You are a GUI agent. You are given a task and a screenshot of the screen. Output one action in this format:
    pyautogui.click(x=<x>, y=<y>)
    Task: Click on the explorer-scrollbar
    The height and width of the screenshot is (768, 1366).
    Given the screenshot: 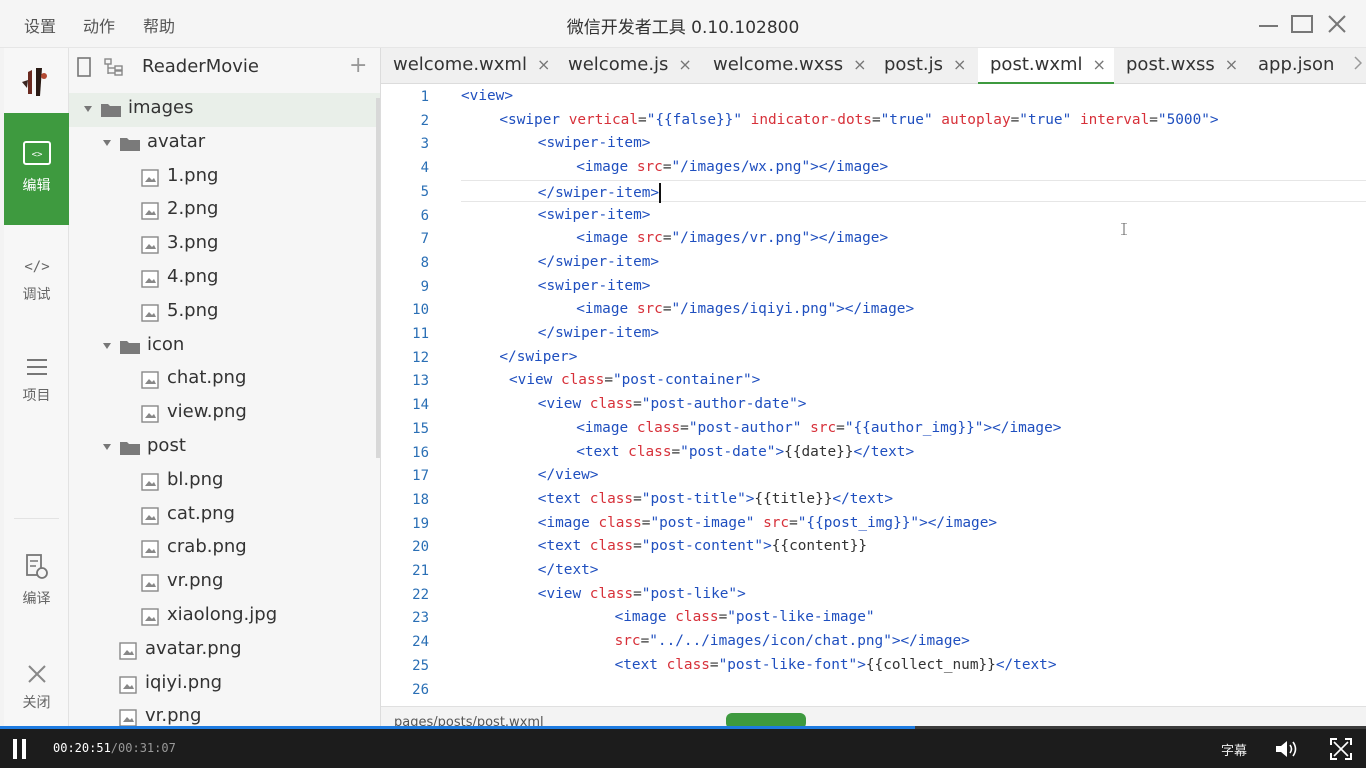 What is the action you would take?
    pyautogui.click(x=378, y=278)
    